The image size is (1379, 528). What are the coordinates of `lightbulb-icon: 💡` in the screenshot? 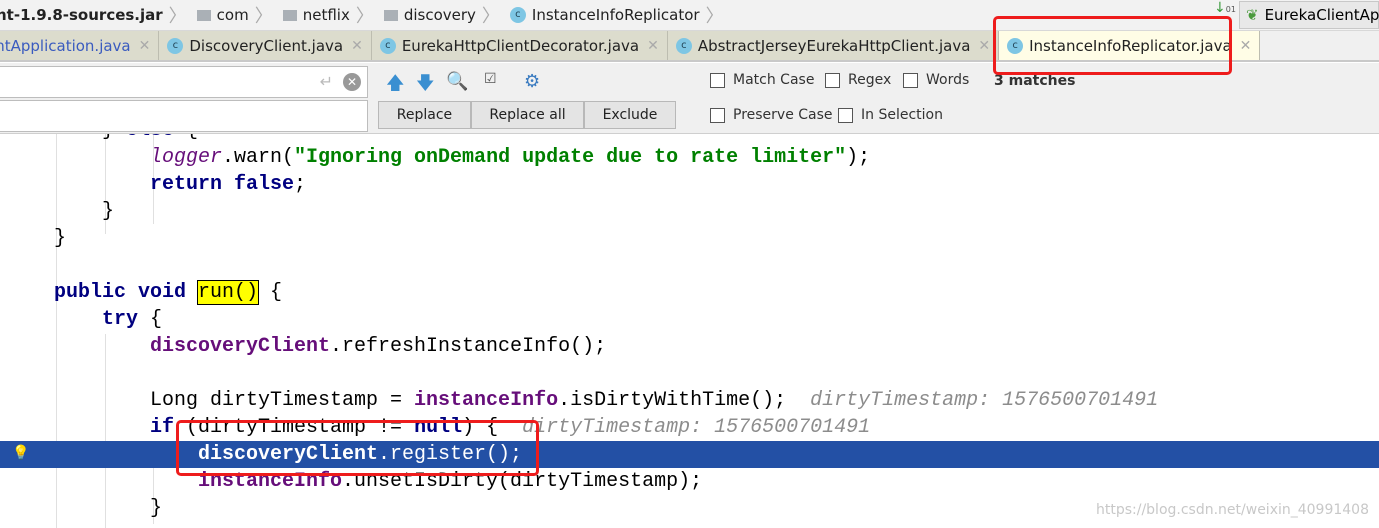 It's located at (20, 454).